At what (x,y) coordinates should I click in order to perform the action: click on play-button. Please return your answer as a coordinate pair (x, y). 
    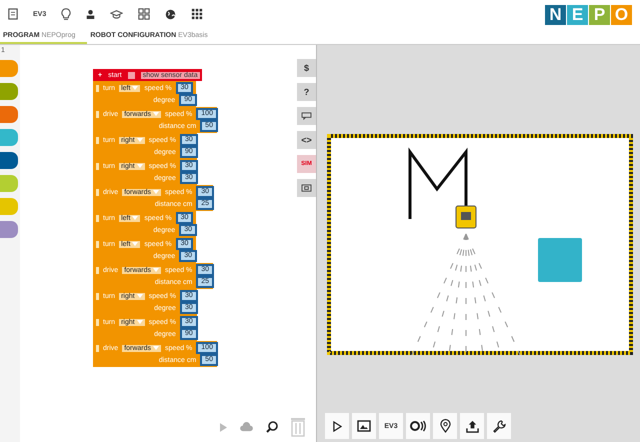
    Looking at the image, I should click on (337, 426).